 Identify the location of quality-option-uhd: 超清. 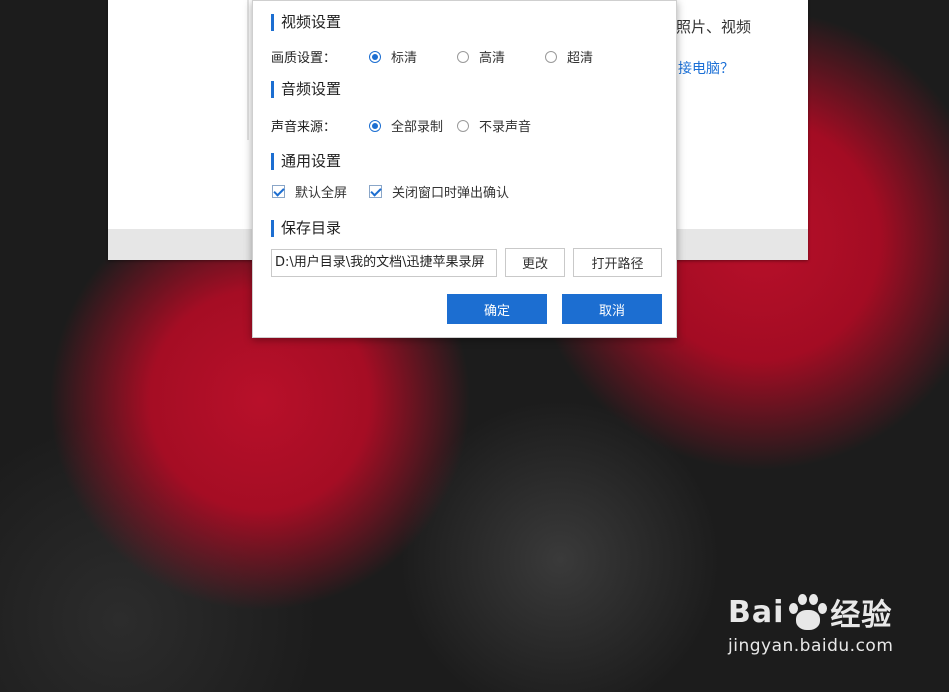
(569, 56).